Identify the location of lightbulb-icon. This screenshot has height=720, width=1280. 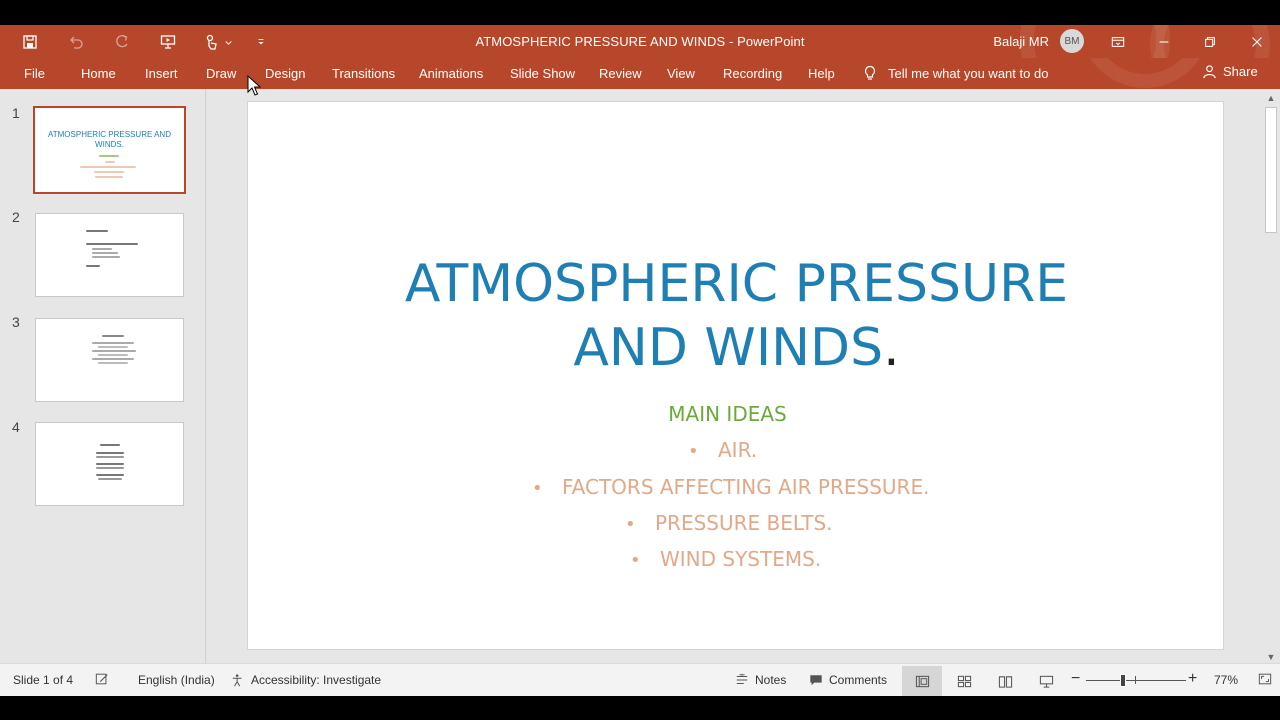
(870, 72).